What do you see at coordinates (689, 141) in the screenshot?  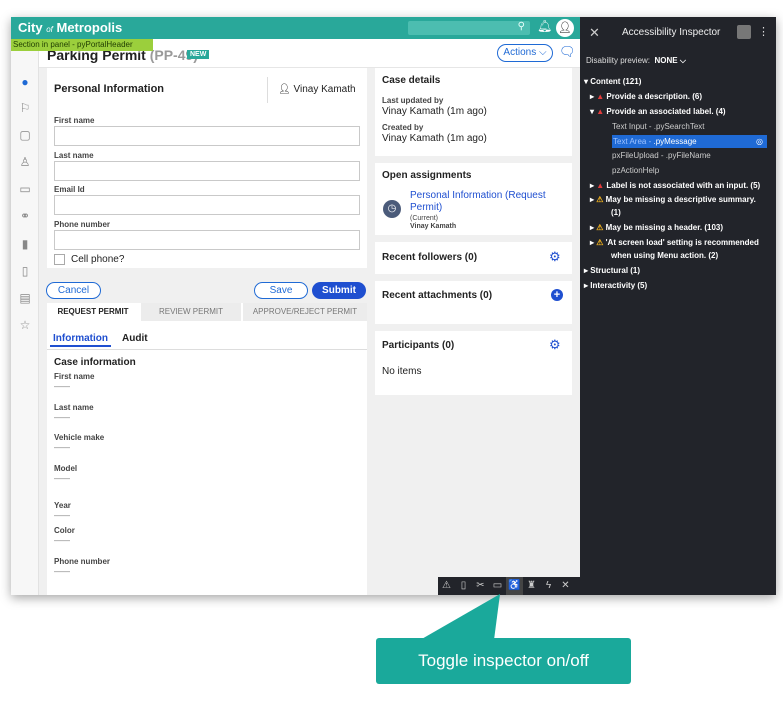 I see `tree-item-selected: Text Area - .pyMessage ◎` at bounding box center [689, 141].